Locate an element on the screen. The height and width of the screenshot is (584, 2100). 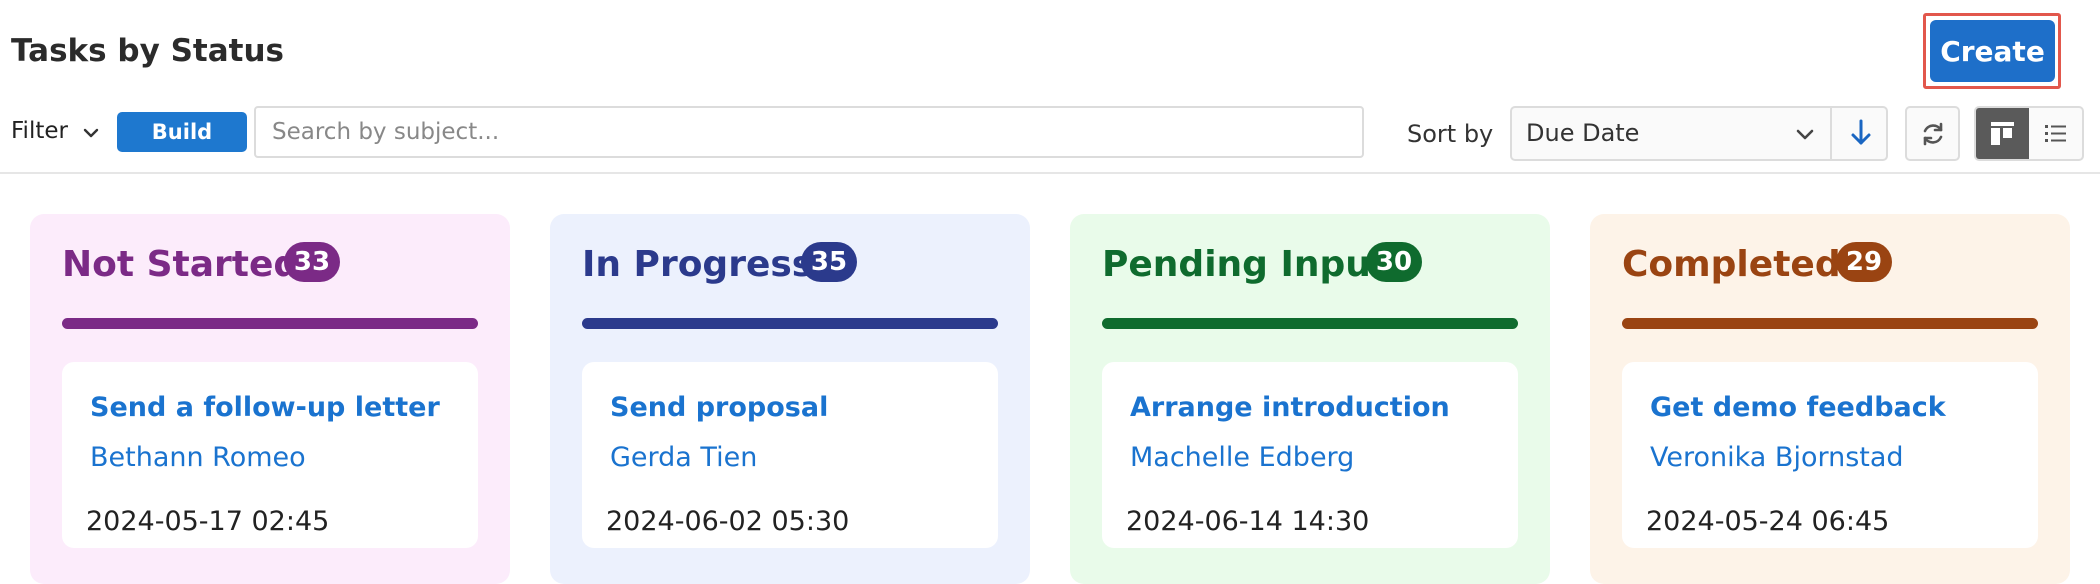
board-view-button is located at coordinates (2002, 133).